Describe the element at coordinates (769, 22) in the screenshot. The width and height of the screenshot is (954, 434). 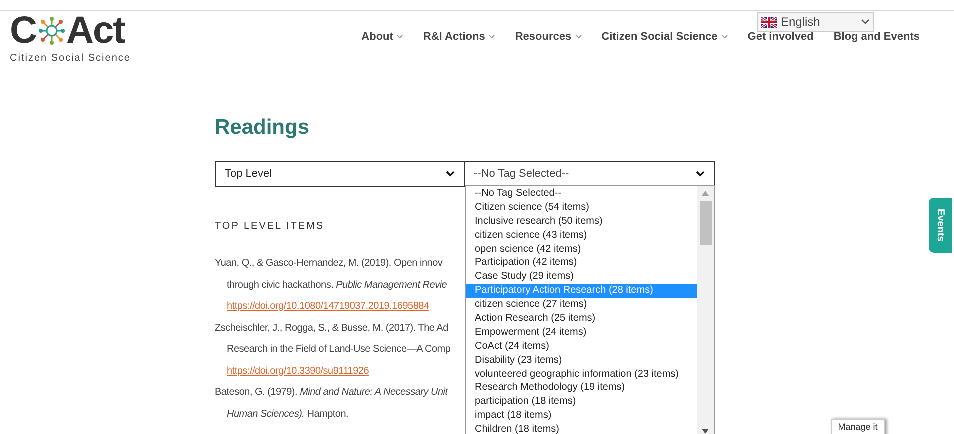
I see `flag-icon` at that location.